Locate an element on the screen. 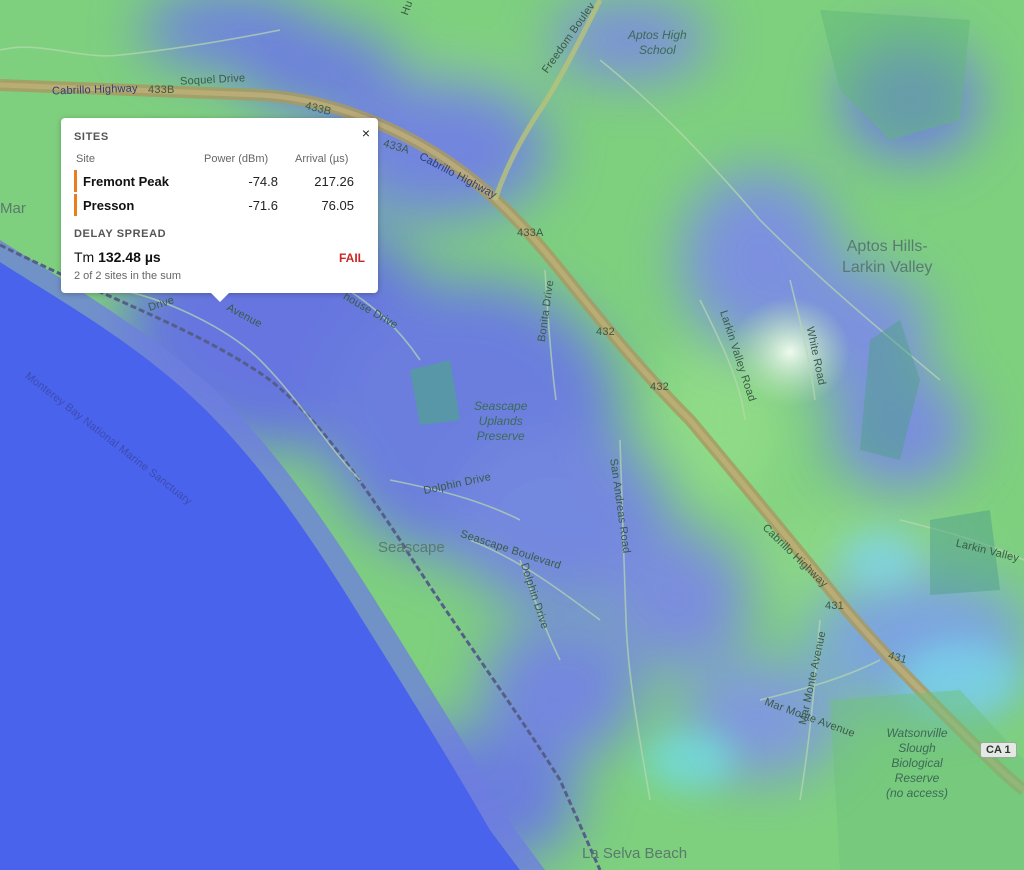 The height and width of the screenshot is (870, 1024). sites-heading: SITES is located at coordinates (91, 137).